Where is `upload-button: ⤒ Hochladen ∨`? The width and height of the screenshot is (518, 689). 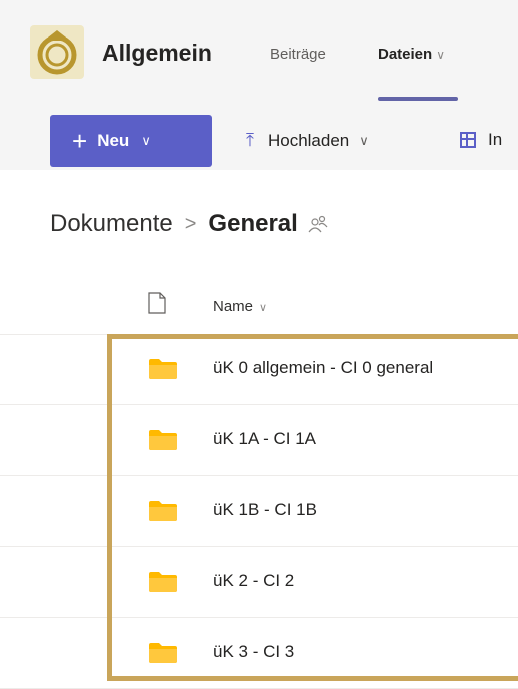
upload-button: ⤒ Hochladen ∨ is located at coordinates (307, 140).